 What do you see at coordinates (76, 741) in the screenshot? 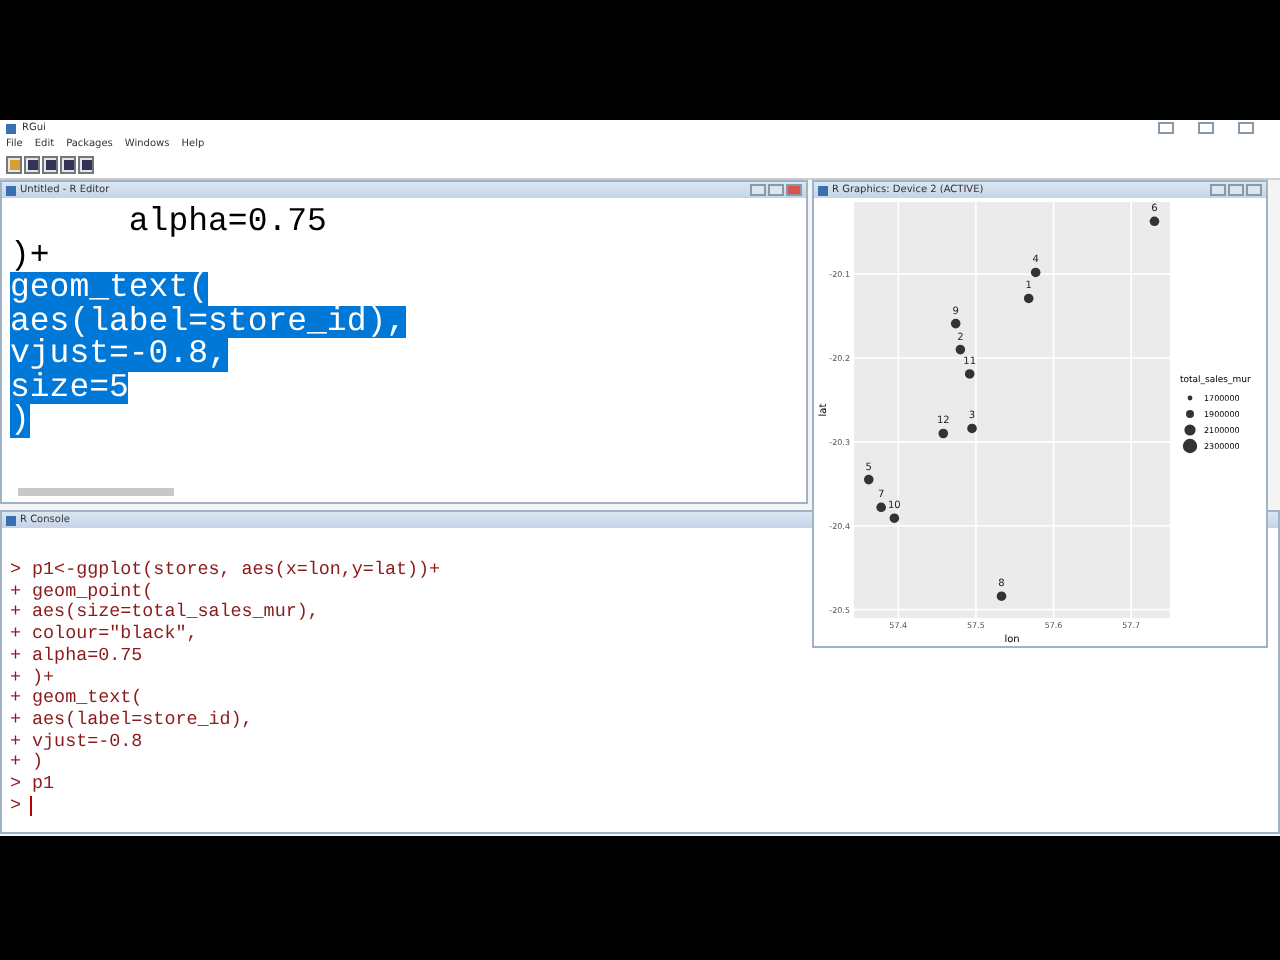
I see `console-line: + vjust=-0.8` at bounding box center [76, 741].